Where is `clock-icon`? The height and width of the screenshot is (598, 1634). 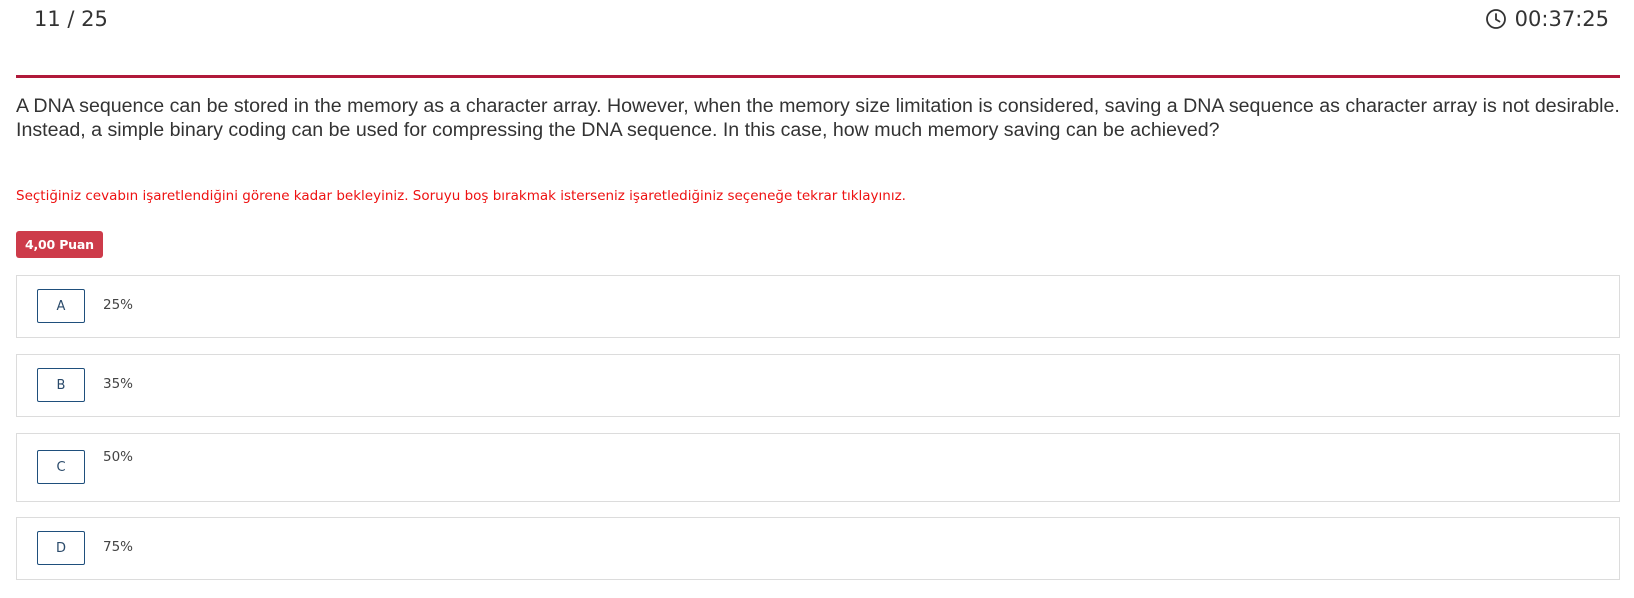 clock-icon is located at coordinates (1496, 19).